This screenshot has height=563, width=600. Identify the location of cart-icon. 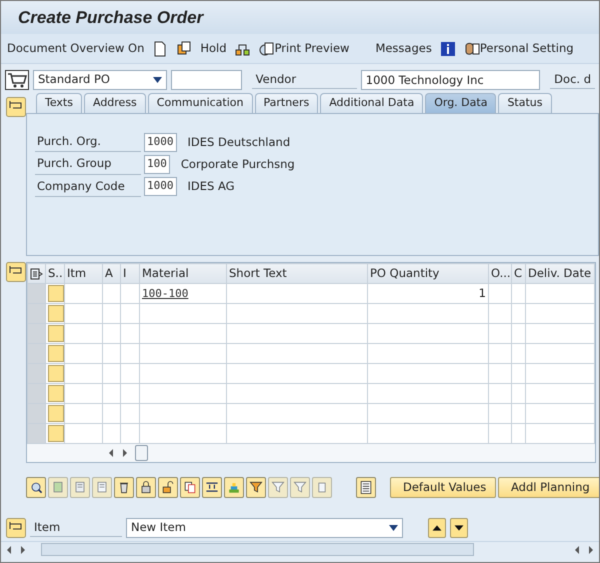
(17, 80).